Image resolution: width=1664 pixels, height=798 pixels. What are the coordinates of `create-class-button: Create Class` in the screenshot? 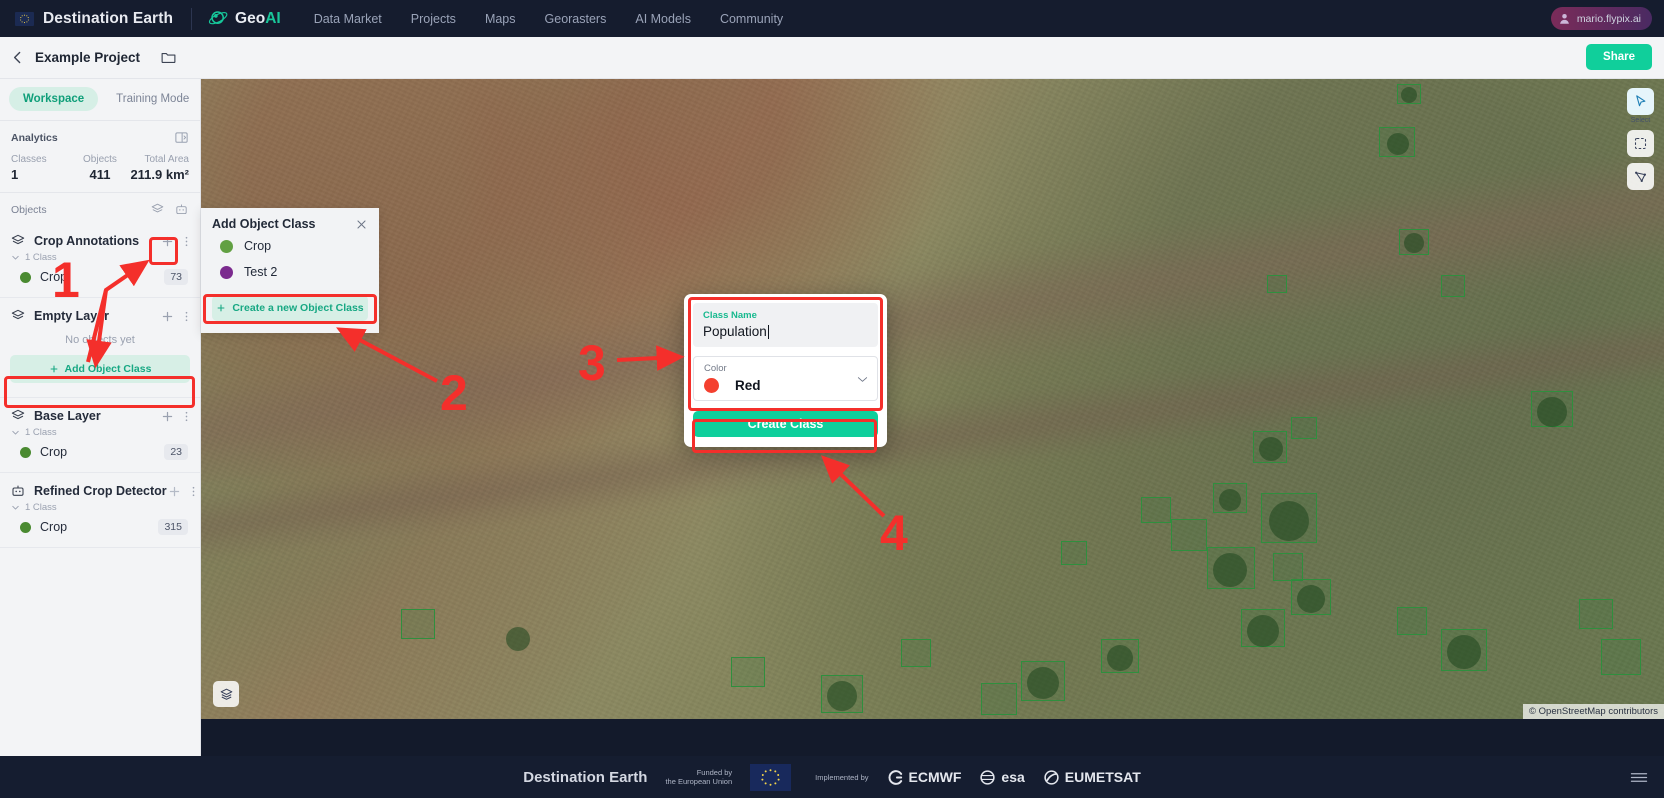 It's located at (785, 424).